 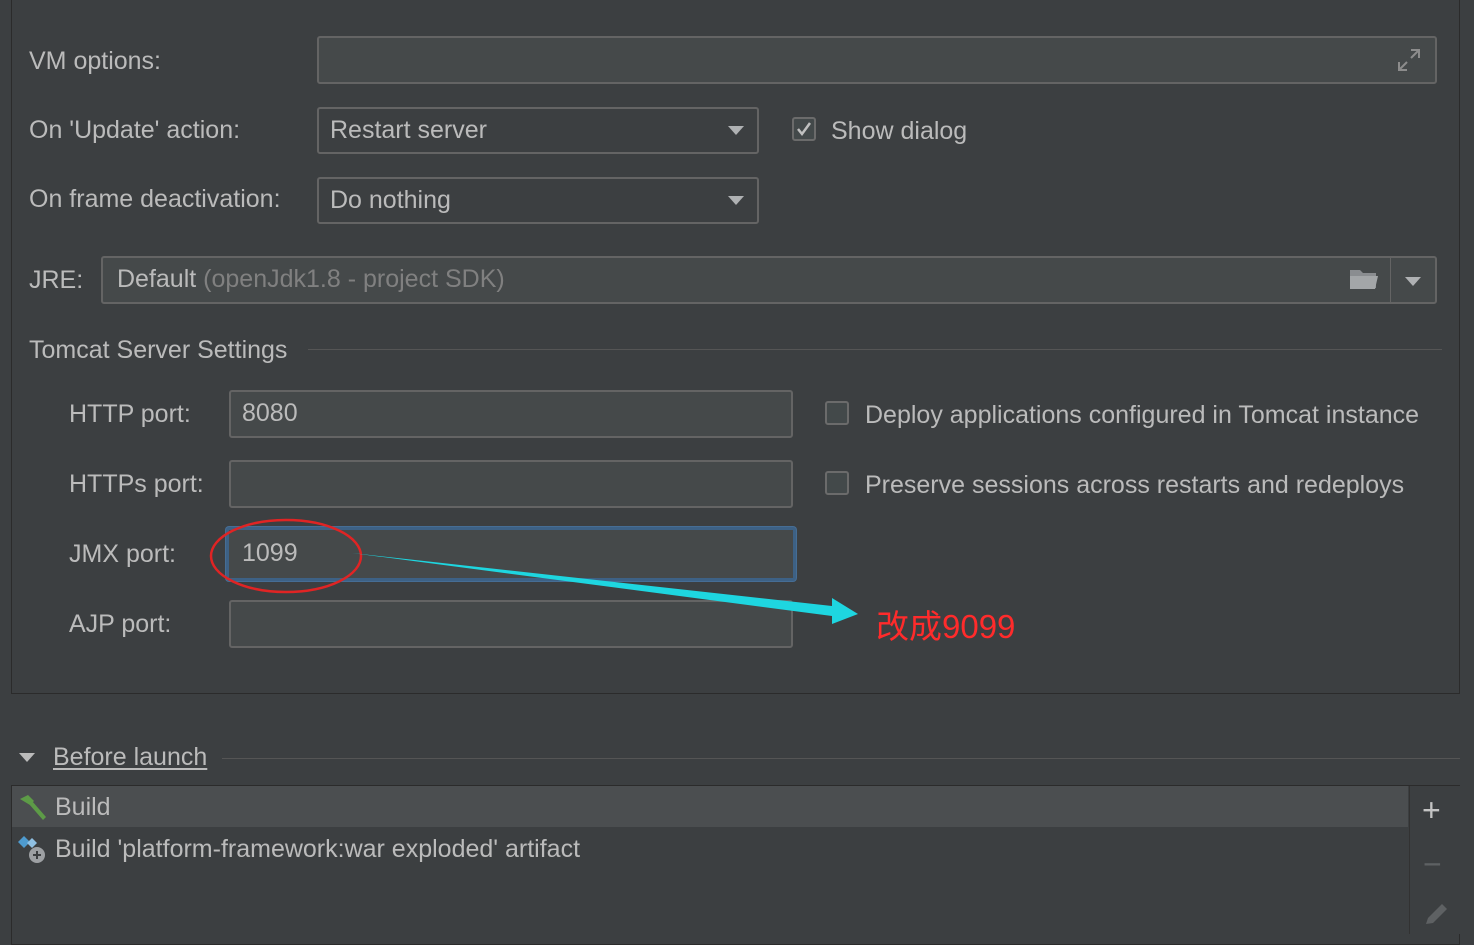 I want to click on before-launch-title: Before launch, so click(x=130, y=757).